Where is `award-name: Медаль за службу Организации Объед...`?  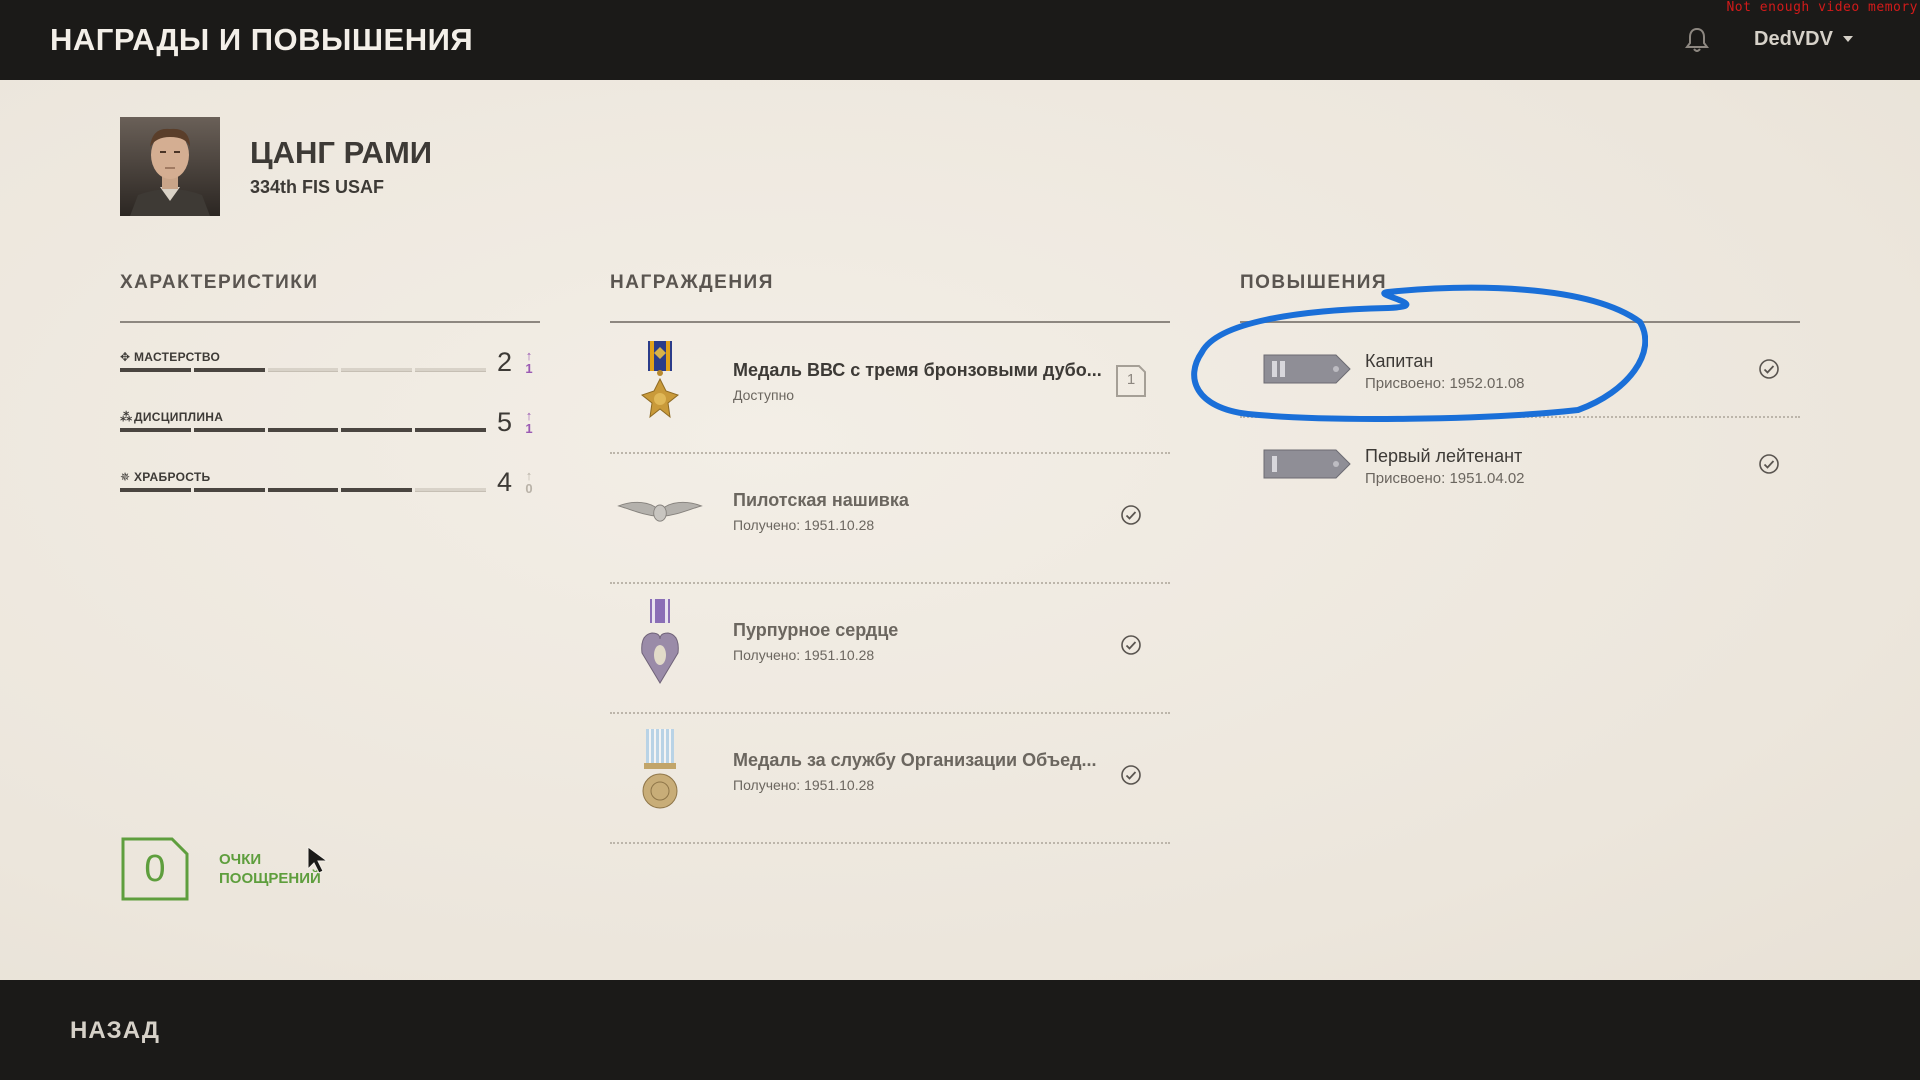
award-name: Медаль за службу Организации Объед... is located at coordinates (915, 760).